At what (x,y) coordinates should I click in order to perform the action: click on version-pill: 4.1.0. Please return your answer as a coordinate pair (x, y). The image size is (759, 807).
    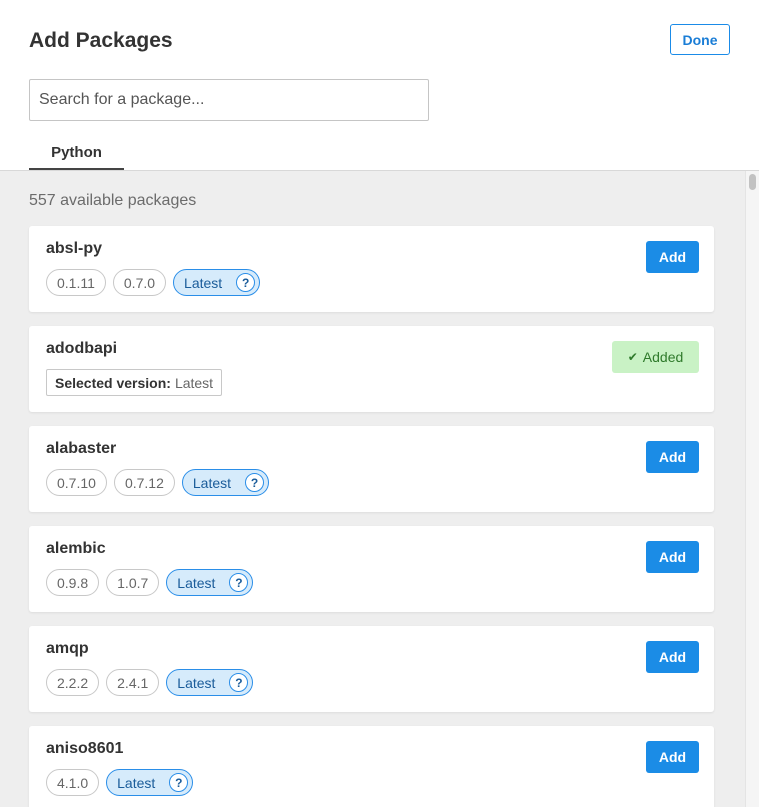
    Looking at the image, I should click on (73, 782).